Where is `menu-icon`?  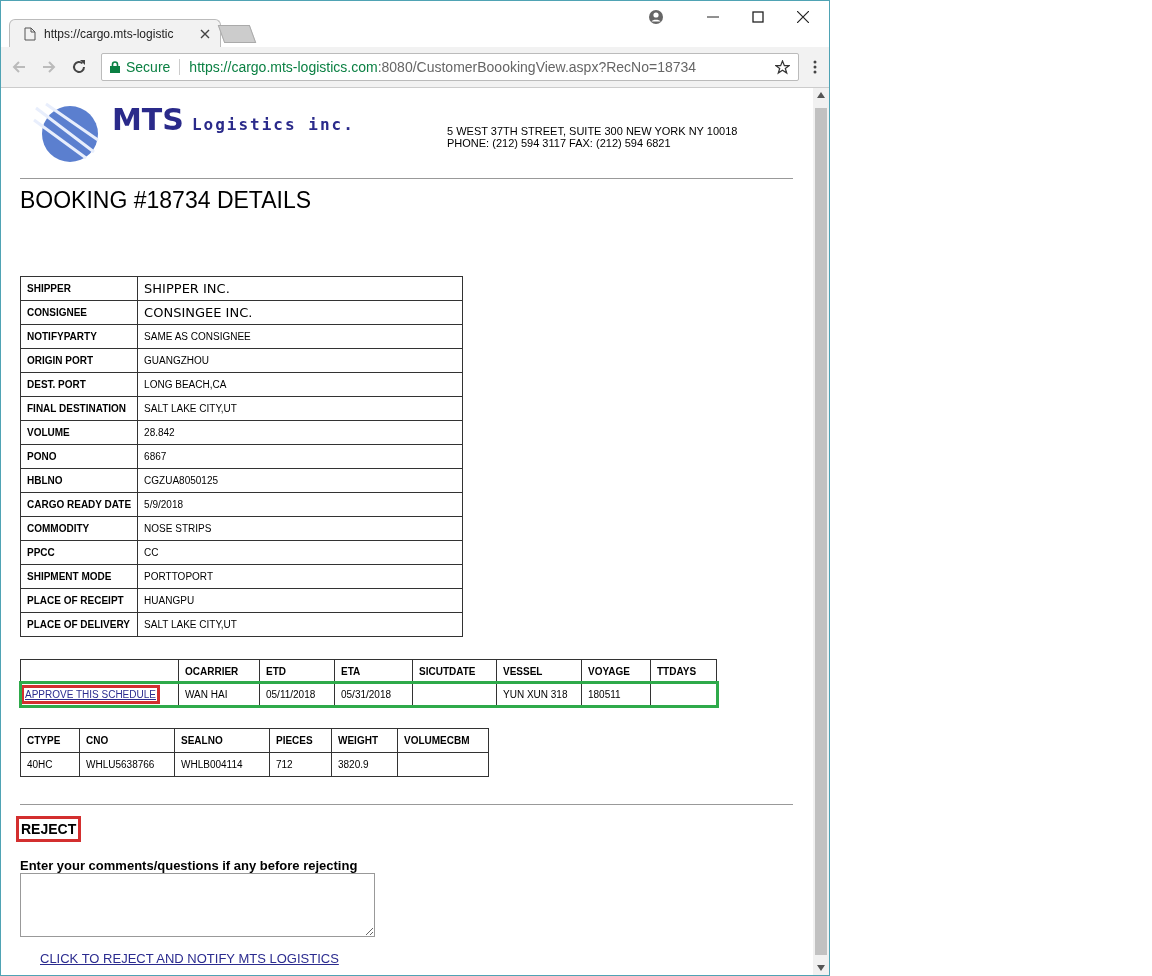 menu-icon is located at coordinates (815, 67).